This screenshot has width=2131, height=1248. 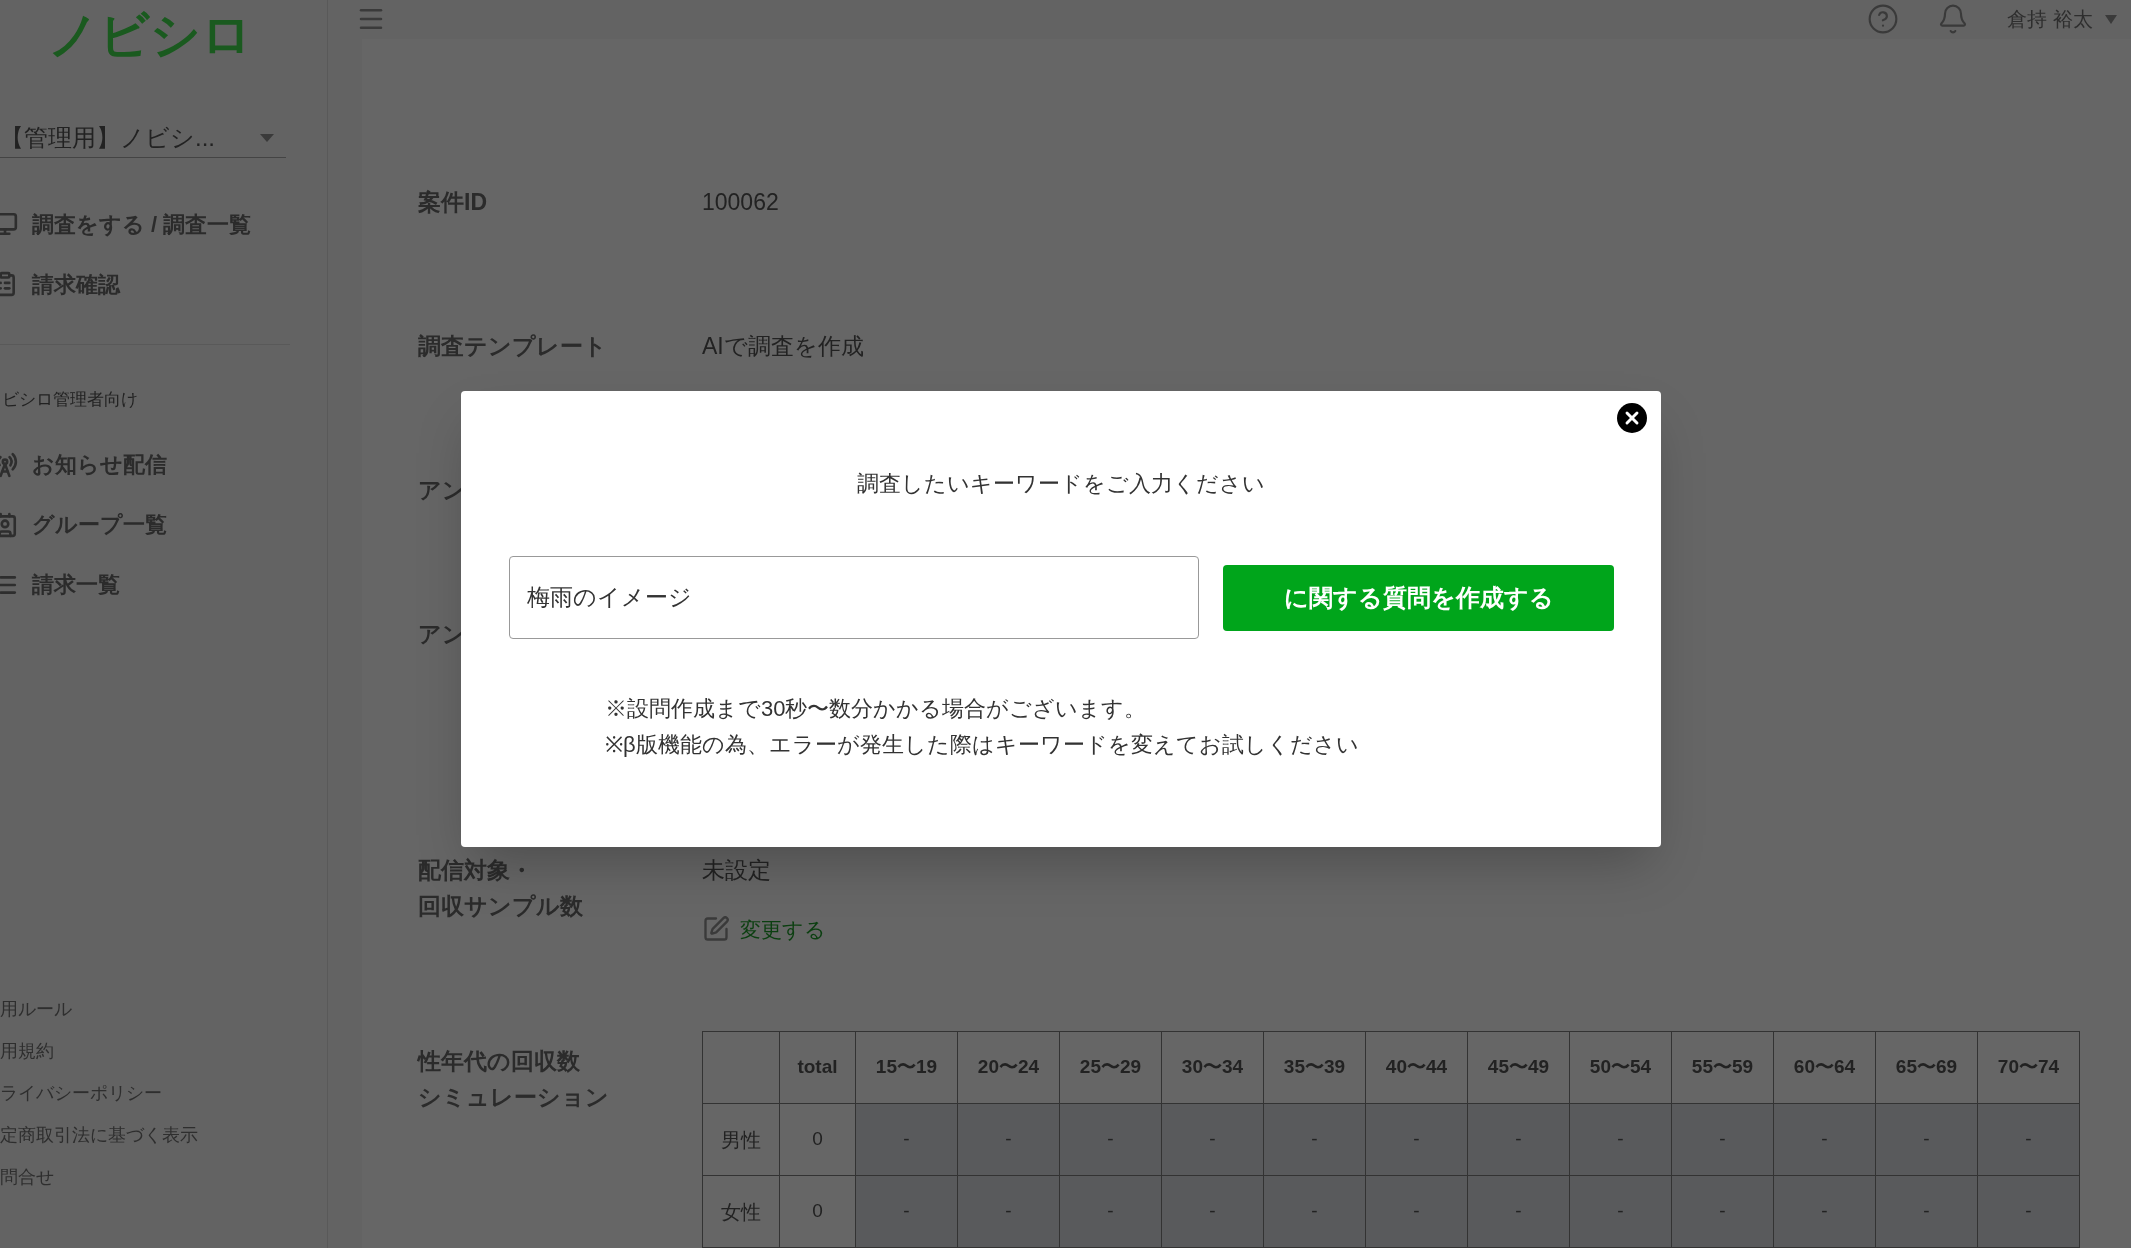 What do you see at coordinates (1212, 1067) in the screenshot?
I see `column-header: 30〜34` at bounding box center [1212, 1067].